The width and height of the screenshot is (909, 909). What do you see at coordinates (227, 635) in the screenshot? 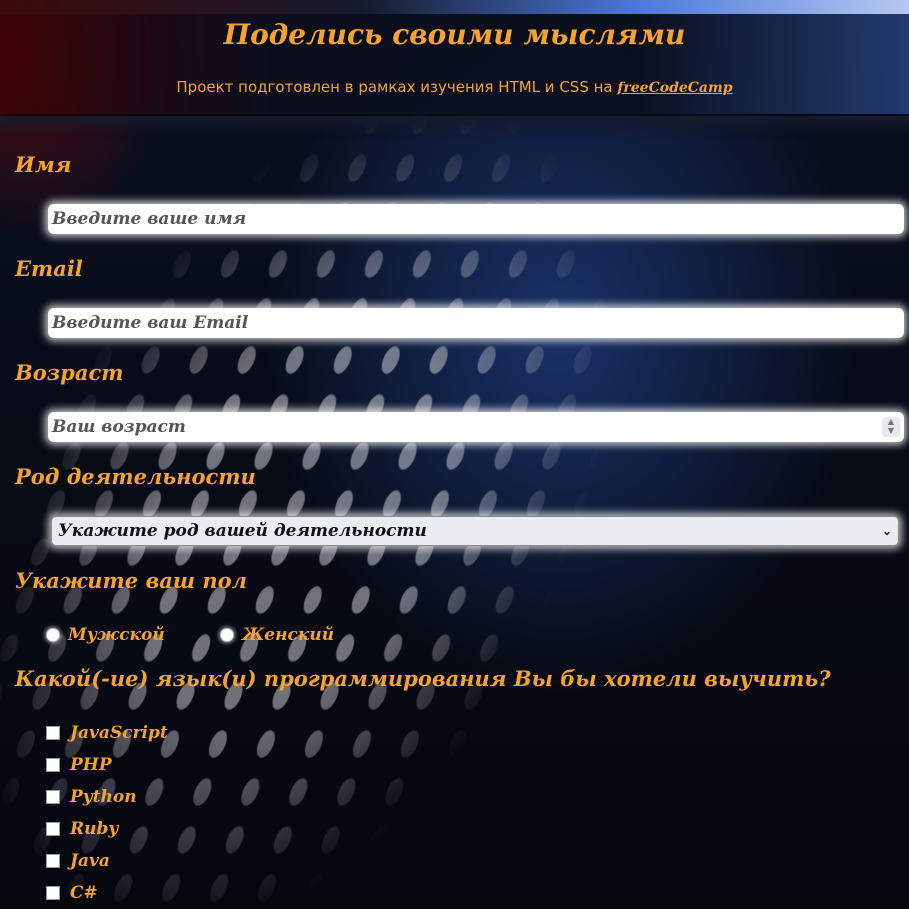
I see `radio-female` at bounding box center [227, 635].